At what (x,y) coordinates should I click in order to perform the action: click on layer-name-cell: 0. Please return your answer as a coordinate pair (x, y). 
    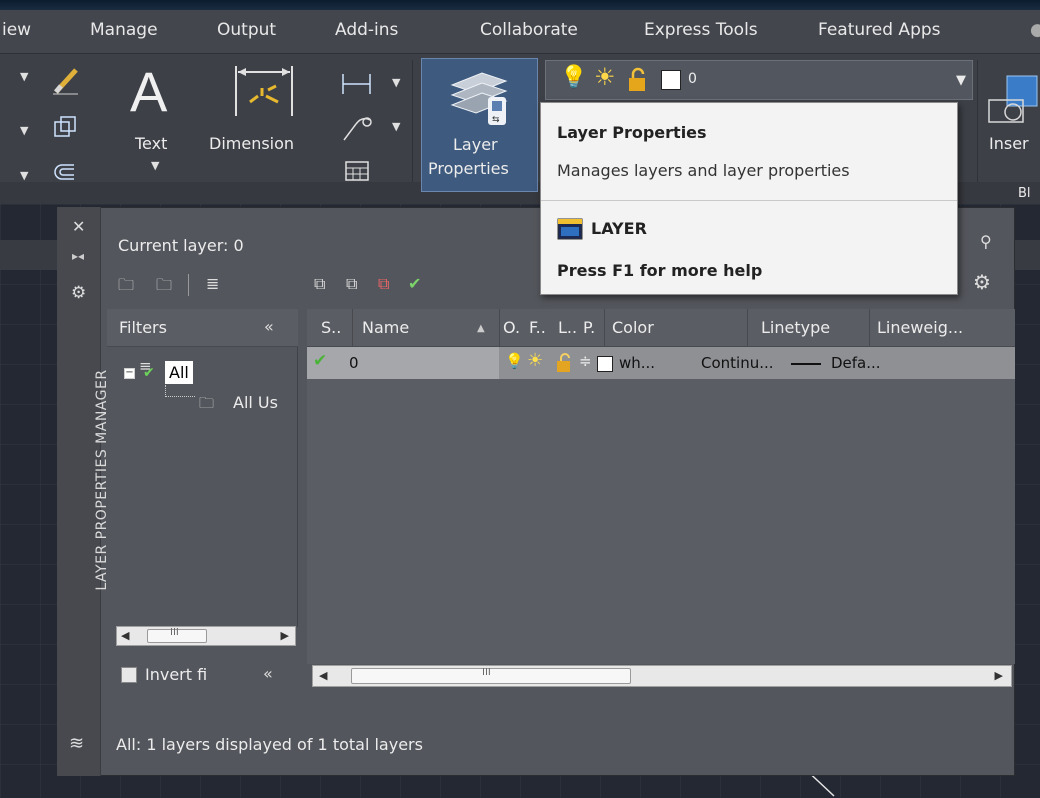
    Looking at the image, I should click on (354, 363).